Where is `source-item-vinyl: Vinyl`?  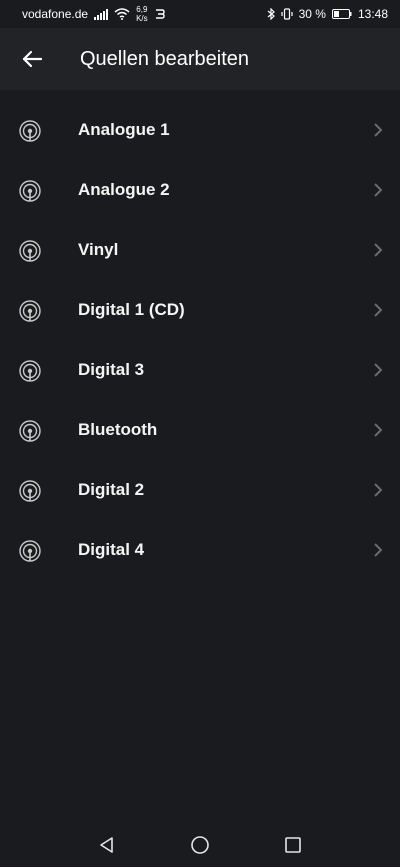 source-item-vinyl: Vinyl is located at coordinates (200, 250).